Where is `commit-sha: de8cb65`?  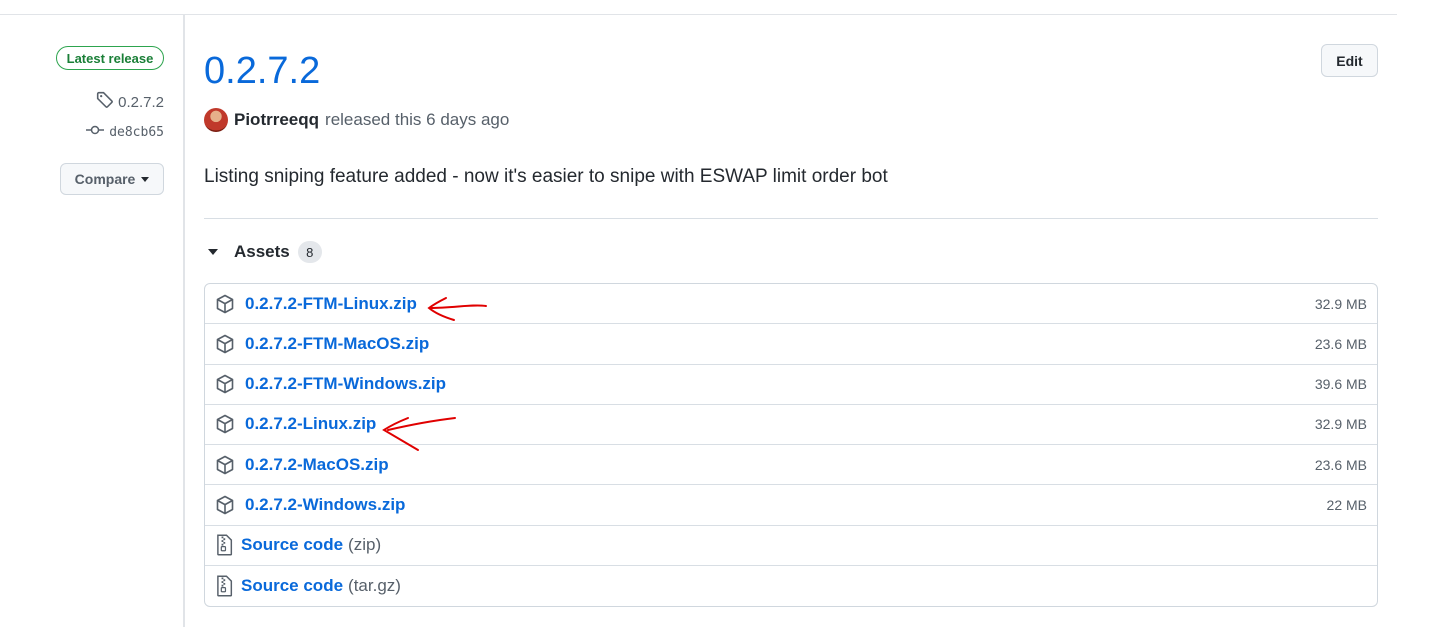 commit-sha: de8cb65 is located at coordinates (136, 132).